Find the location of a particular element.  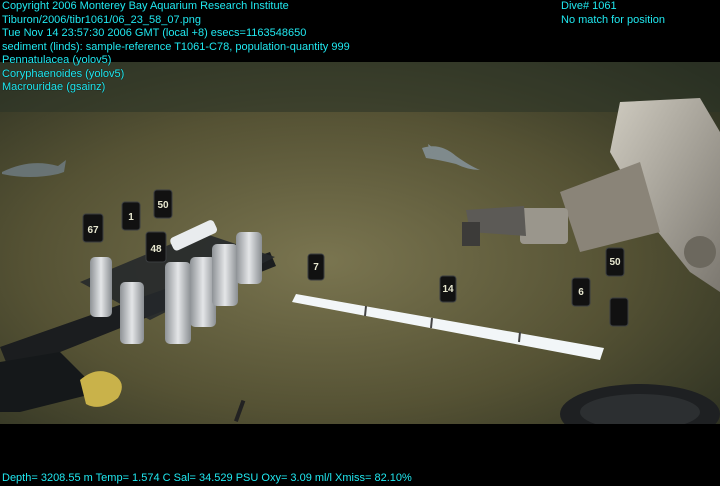

tube-label: 67 is located at coordinates (93, 230).